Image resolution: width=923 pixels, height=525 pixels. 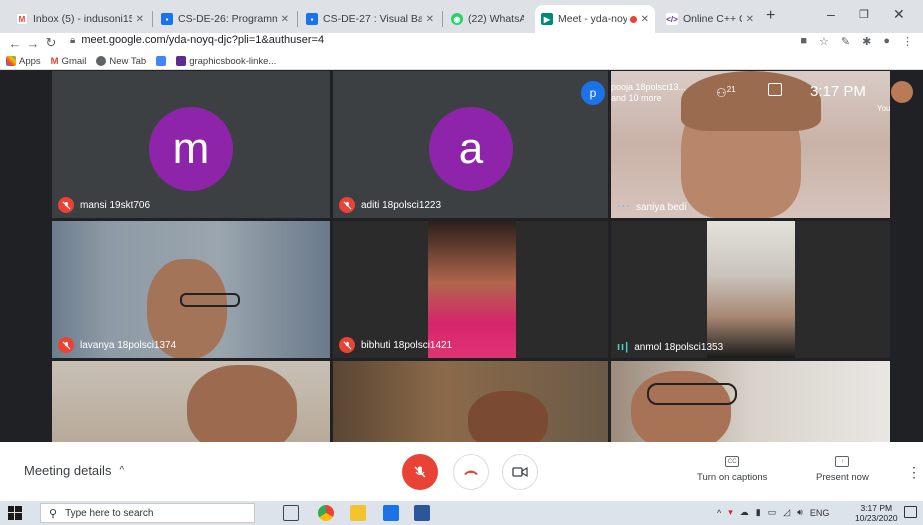 What do you see at coordinates (74, 470) in the screenshot?
I see `meeting-details-button: Meeting details ^` at bounding box center [74, 470].